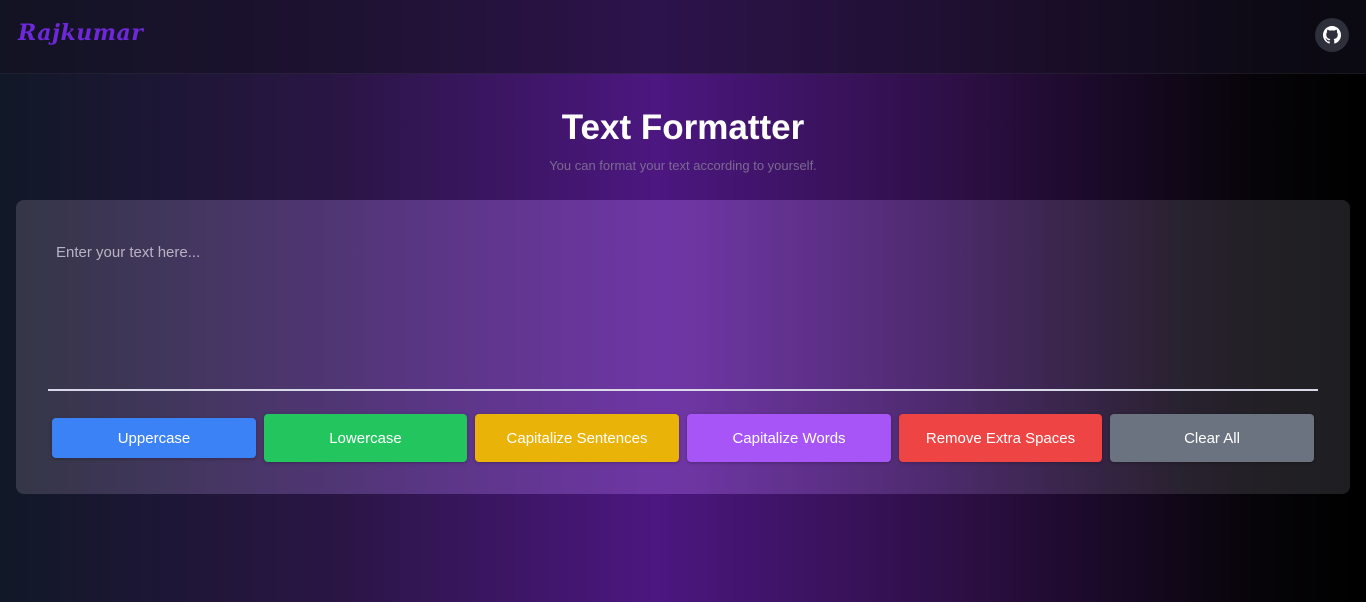 Image resolution: width=1366 pixels, height=602 pixels. What do you see at coordinates (789, 438) in the screenshot?
I see `capitalize-words-button: Capitalize Words` at bounding box center [789, 438].